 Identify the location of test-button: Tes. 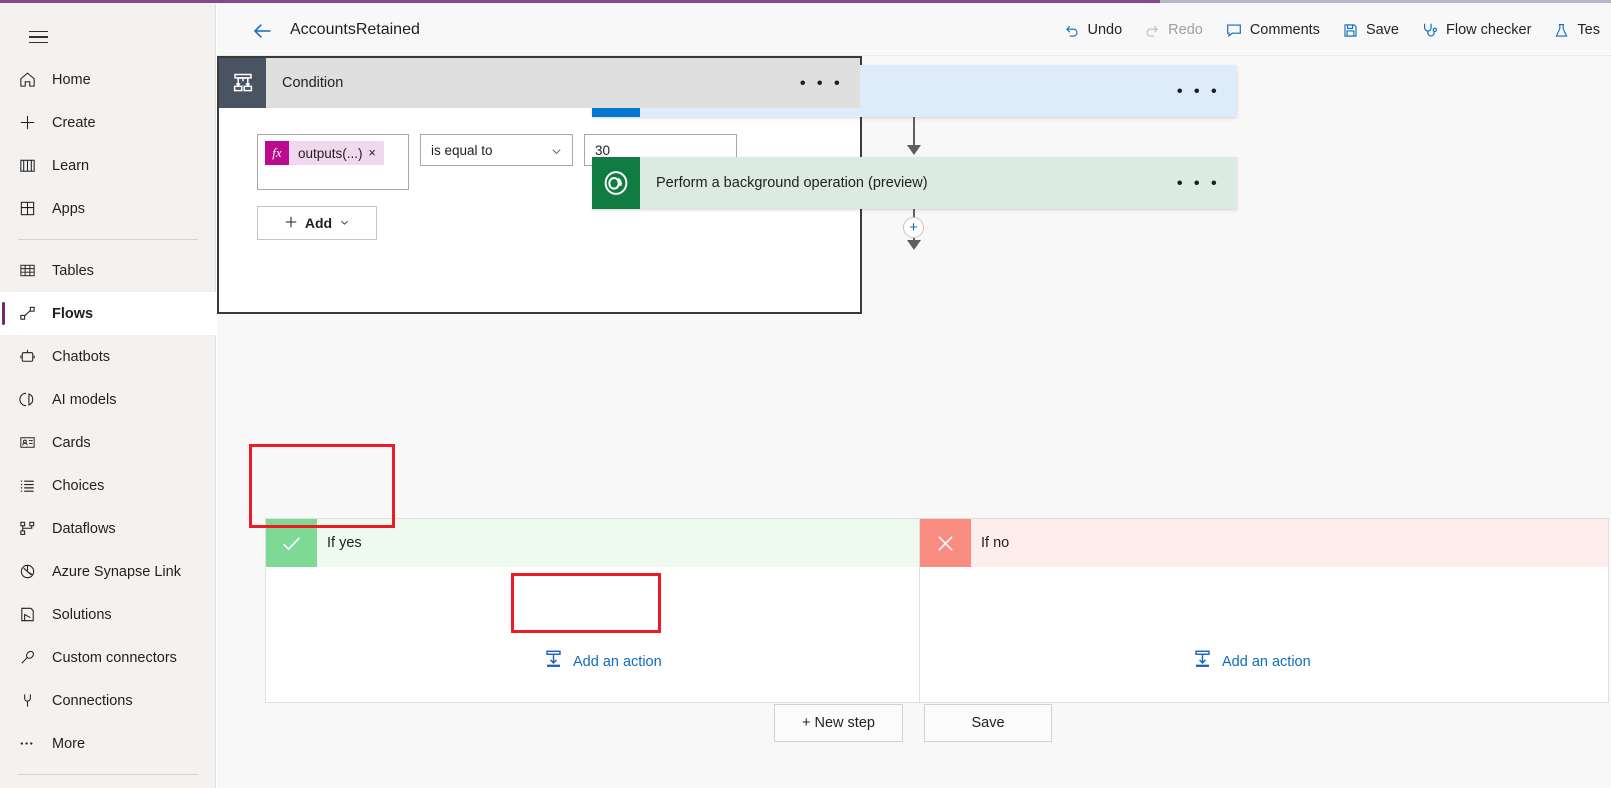
(1576, 30).